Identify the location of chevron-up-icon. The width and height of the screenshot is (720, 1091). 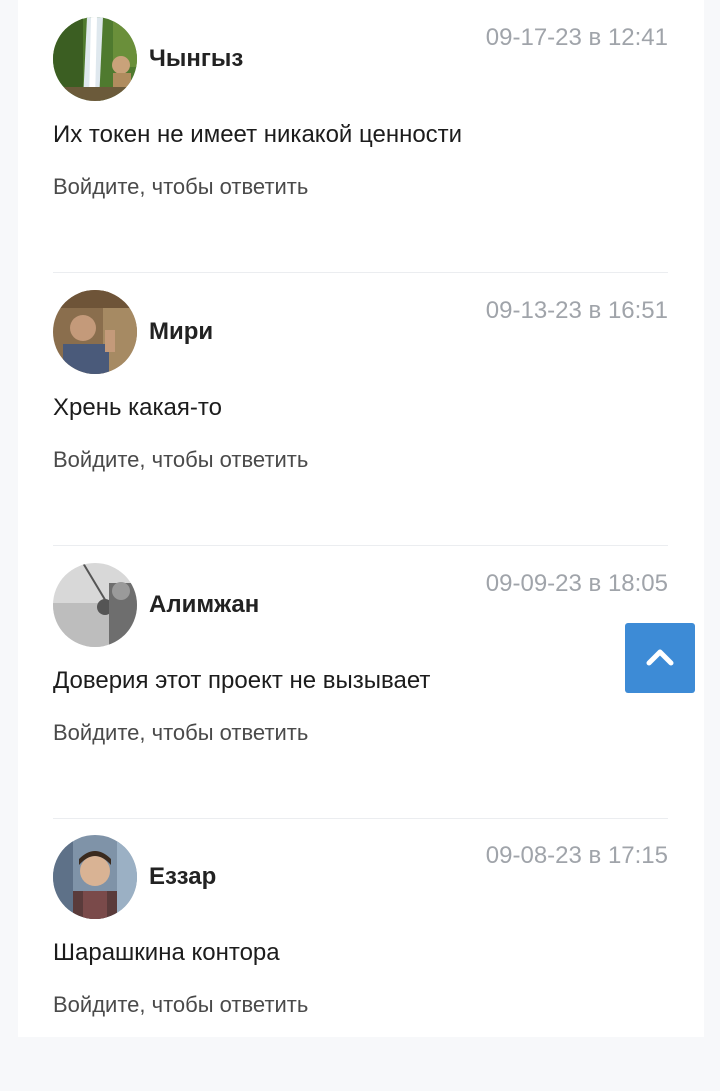
(660, 658).